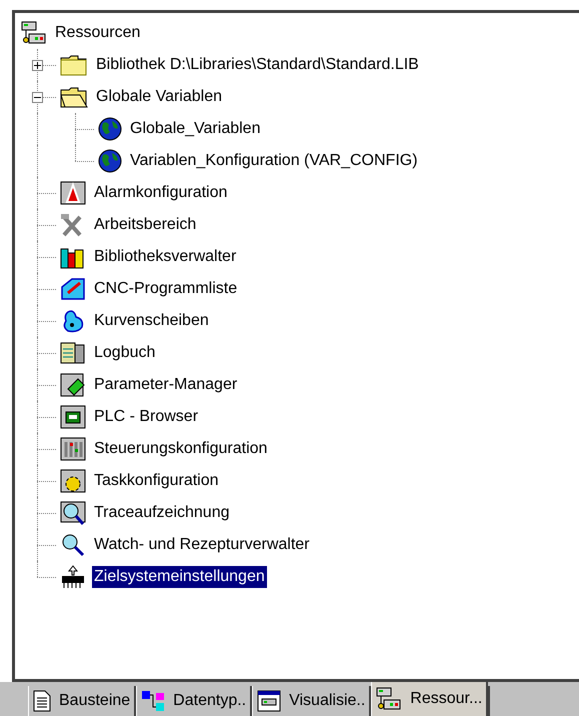 The image size is (579, 716). I want to click on tab: Bausteine, so click(82, 701).